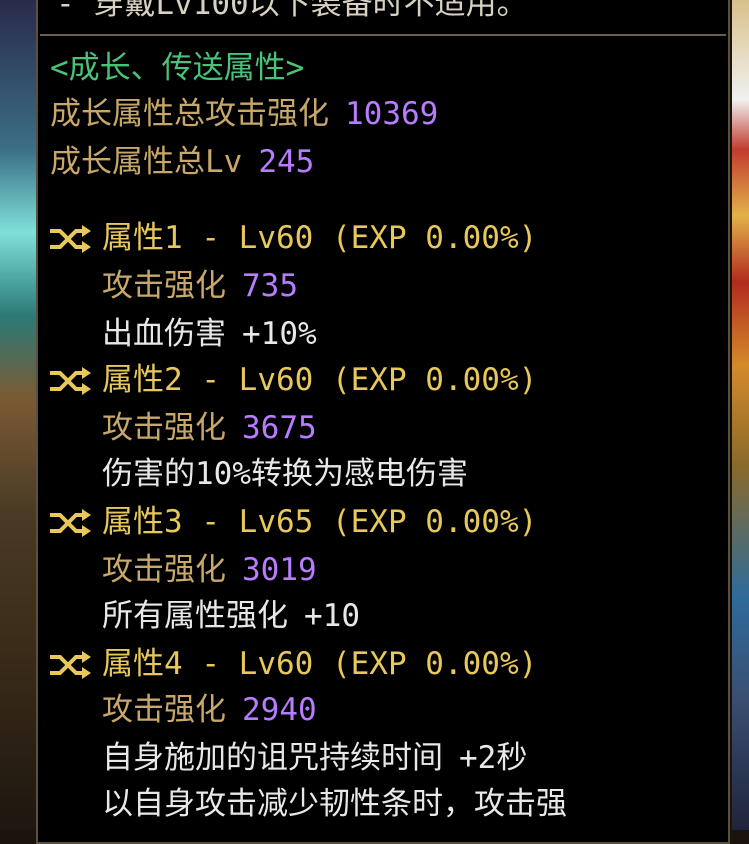  I want to click on attribute-1-attack-value: 735, so click(270, 286).